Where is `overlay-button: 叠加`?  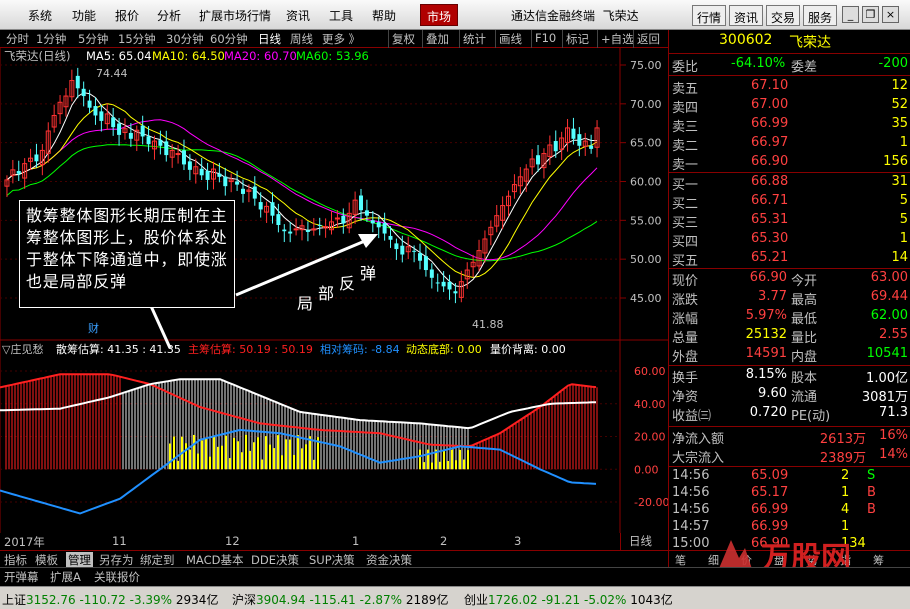 overlay-button: 叠加 is located at coordinates (437, 39).